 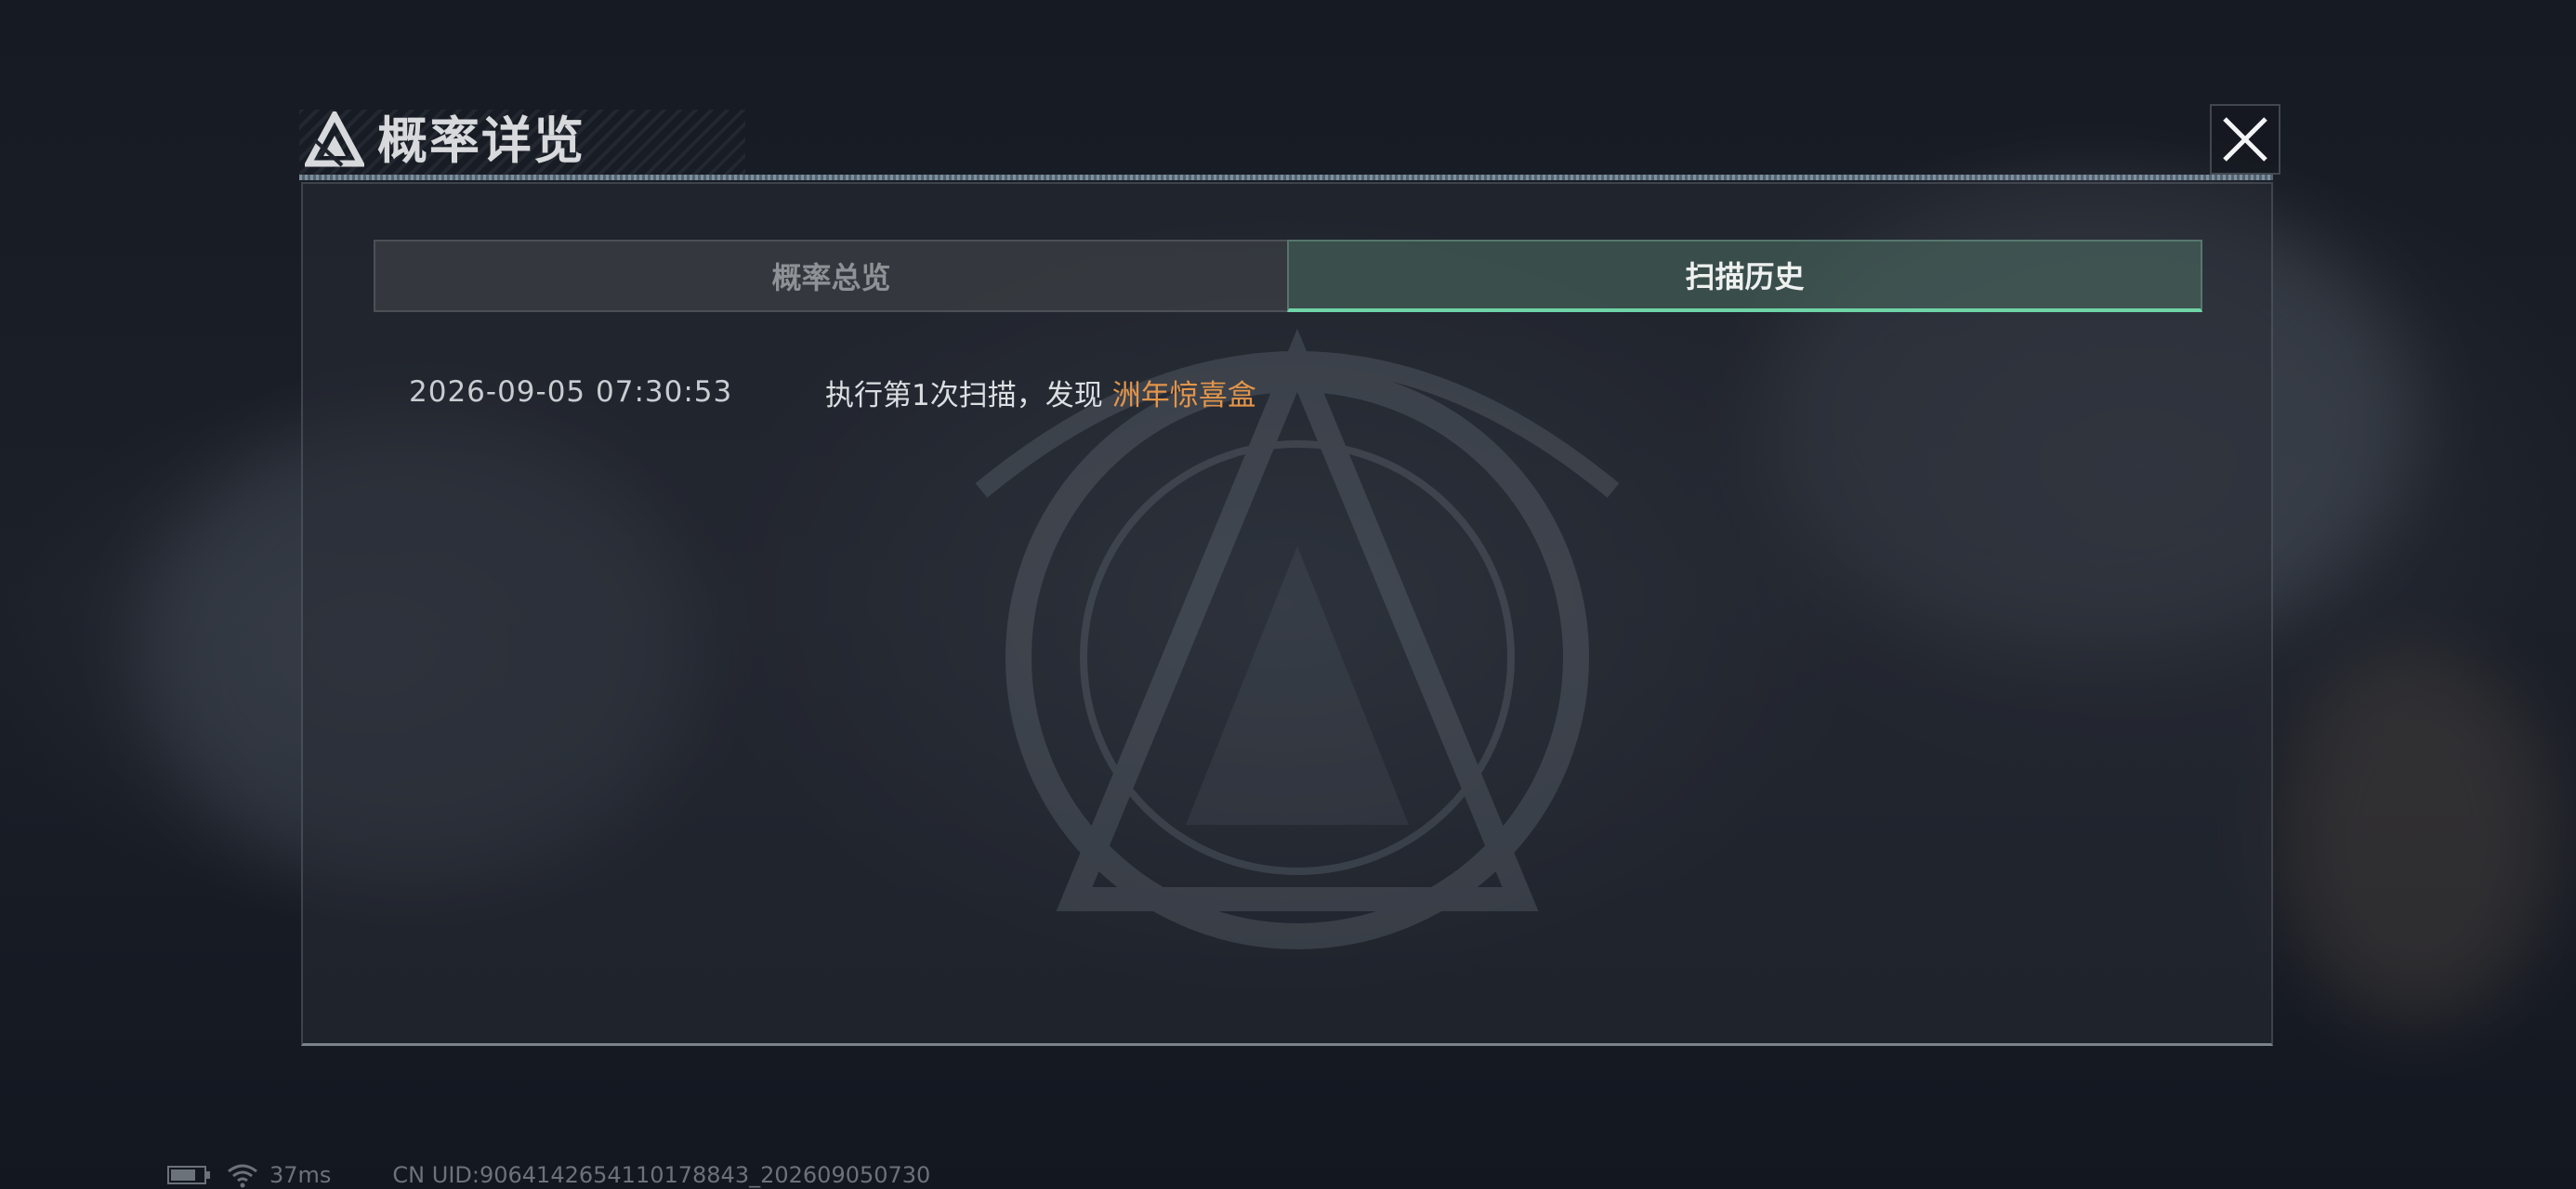 What do you see at coordinates (1183, 395) in the screenshot?
I see `record-found-item: 洲年惊喜盒` at bounding box center [1183, 395].